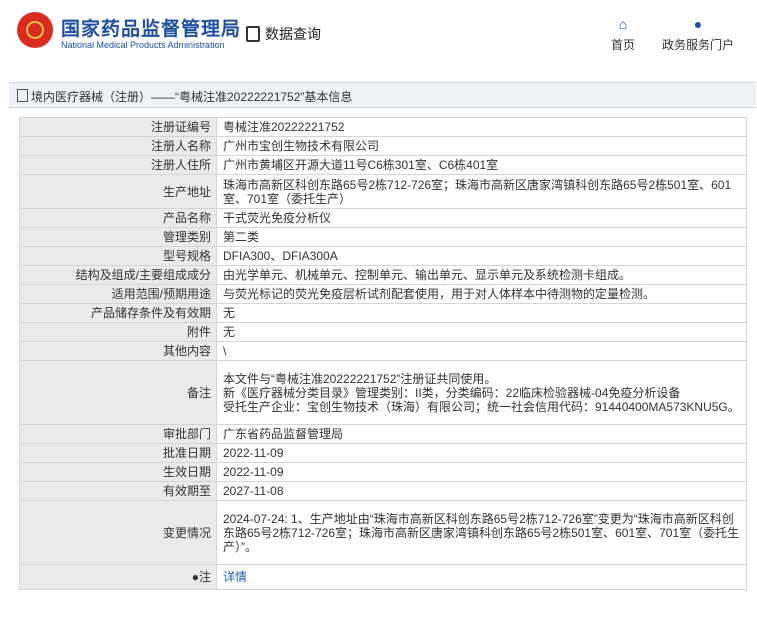 The image size is (757, 633). I want to click on search-document-icon, so click(253, 34).